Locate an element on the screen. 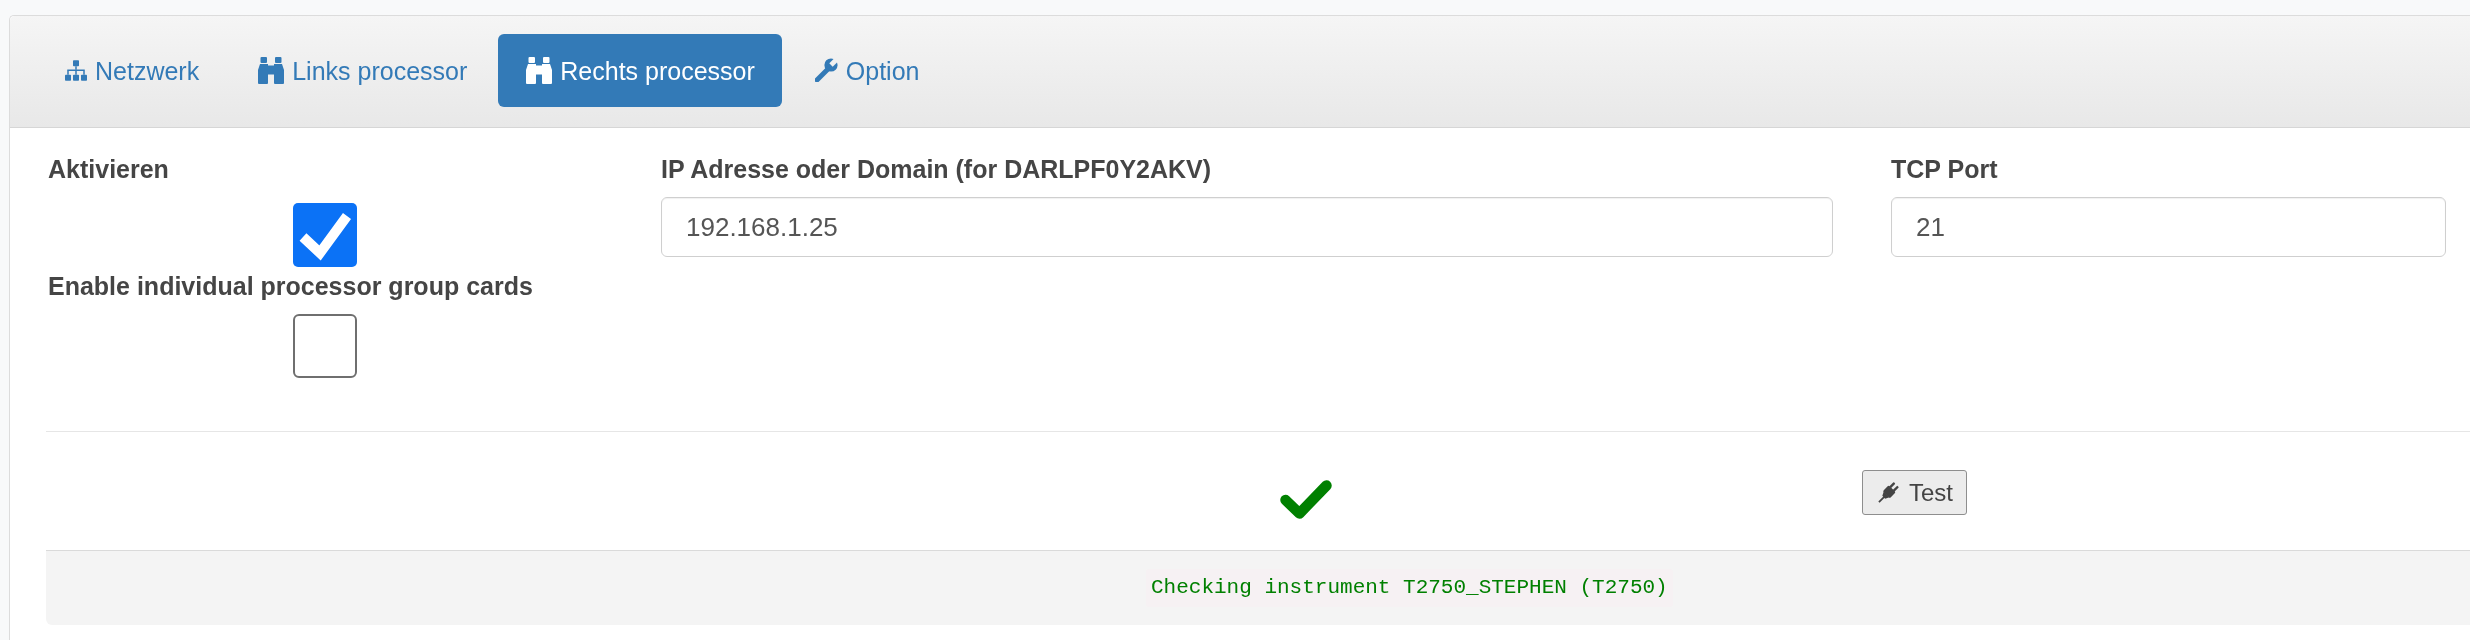 This screenshot has width=2470, height=640. tab: Netzwerk is located at coordinates (132, 70).